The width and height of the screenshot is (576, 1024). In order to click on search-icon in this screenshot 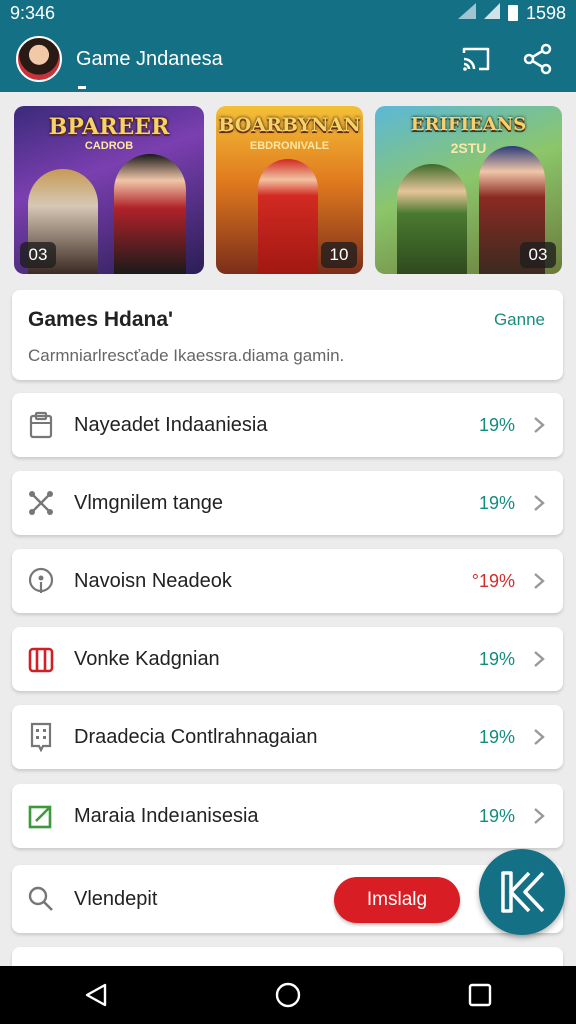, I will do `click(41, 899)`.